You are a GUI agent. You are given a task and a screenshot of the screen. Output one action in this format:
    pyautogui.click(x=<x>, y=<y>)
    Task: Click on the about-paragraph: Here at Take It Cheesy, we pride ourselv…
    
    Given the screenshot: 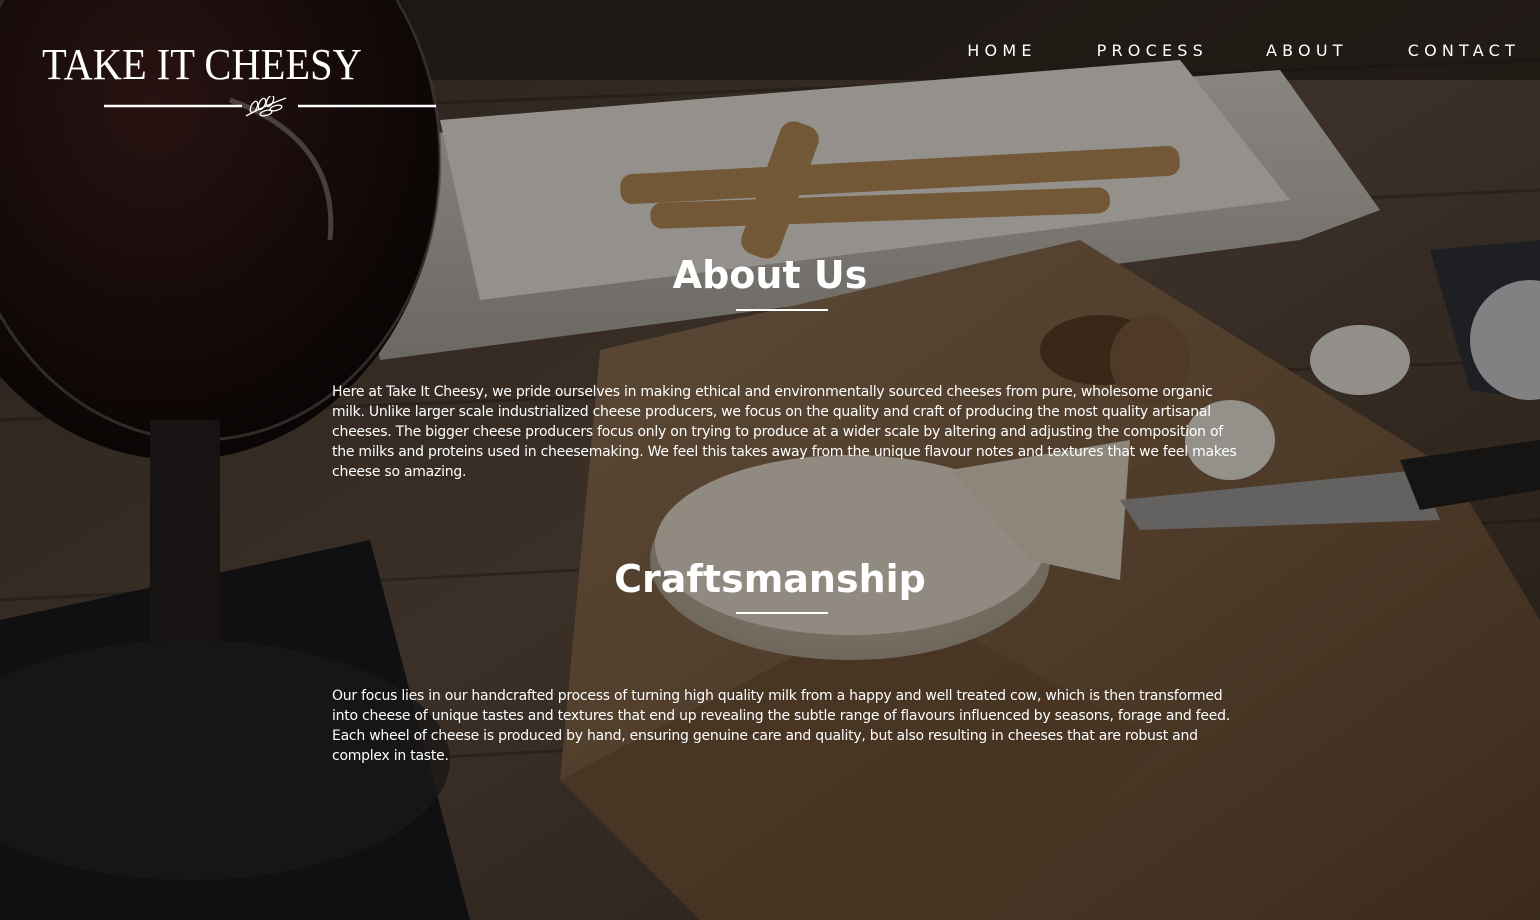 What is the action you would take?
    pyautogui.click(x=784, y=432)
    